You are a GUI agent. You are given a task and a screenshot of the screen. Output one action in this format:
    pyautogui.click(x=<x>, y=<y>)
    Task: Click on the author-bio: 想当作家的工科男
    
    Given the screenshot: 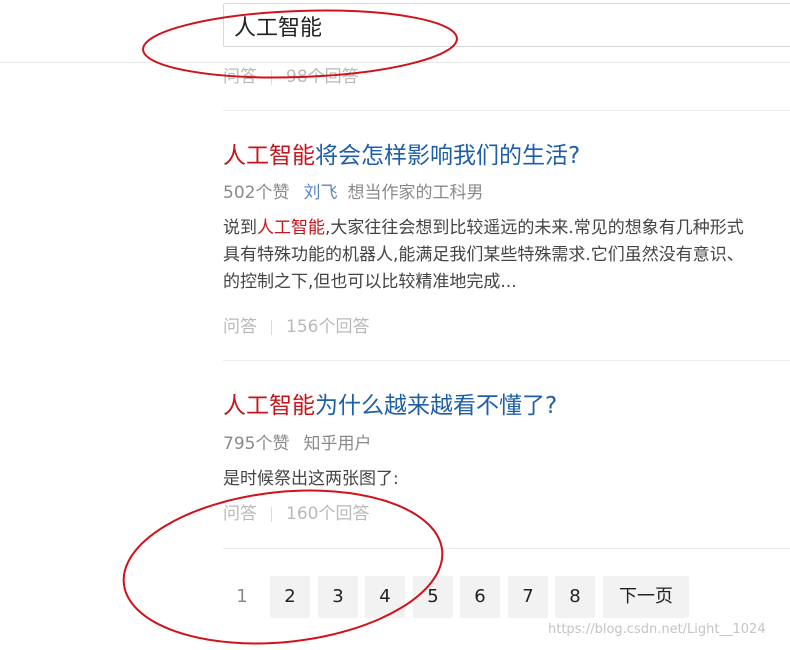 What is the action you would take?
    pyautogui.click(x=415, y=193)
    